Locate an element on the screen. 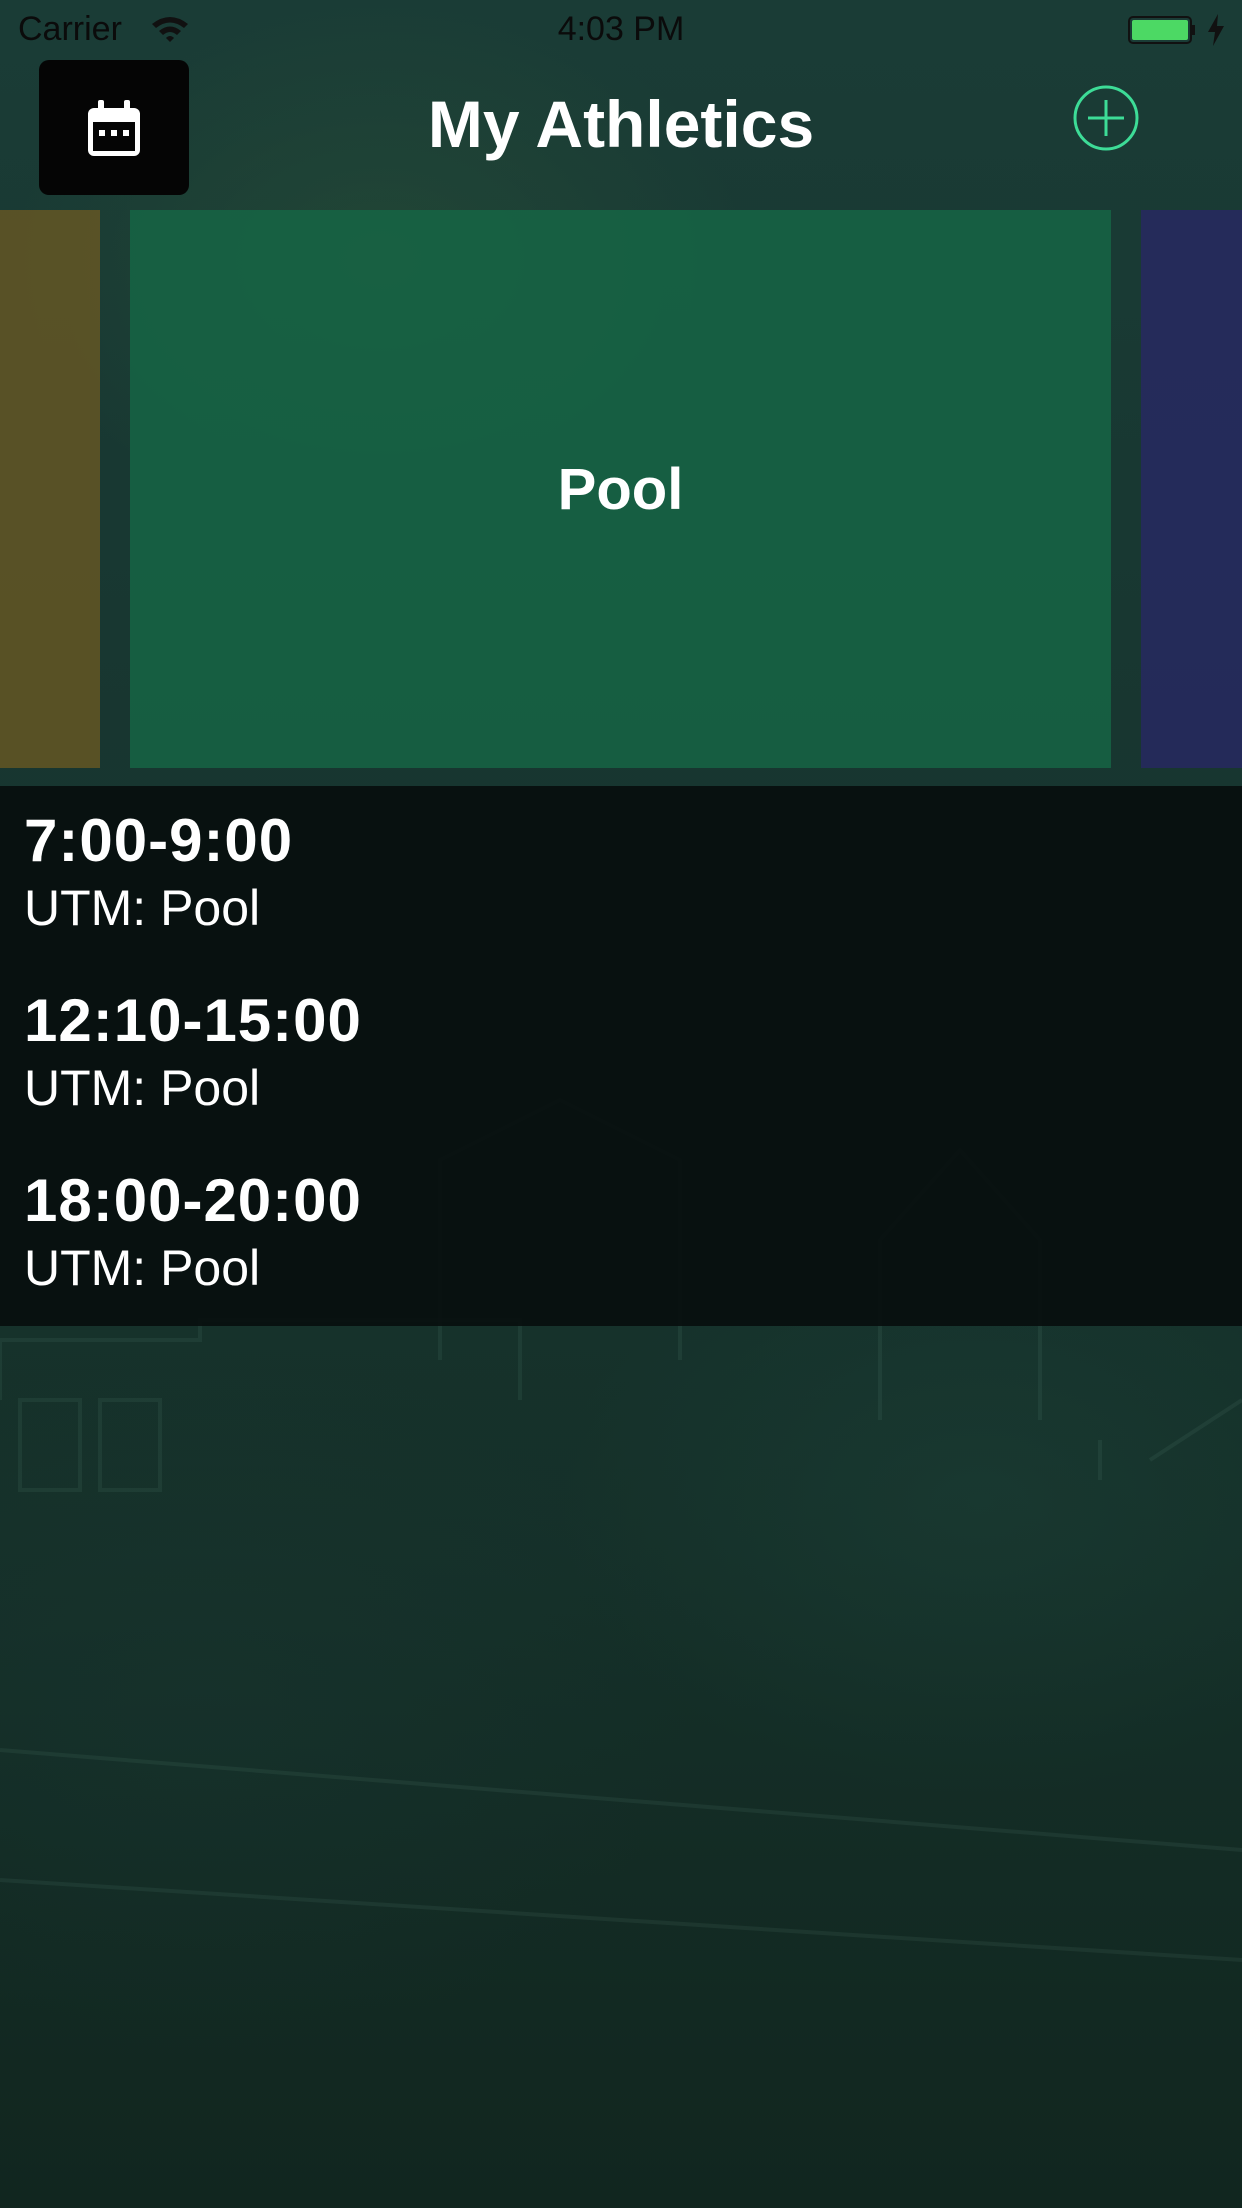  schedule-entry: 12:10-15:00 UTM: Pool is located at coordinates (193, 1053).